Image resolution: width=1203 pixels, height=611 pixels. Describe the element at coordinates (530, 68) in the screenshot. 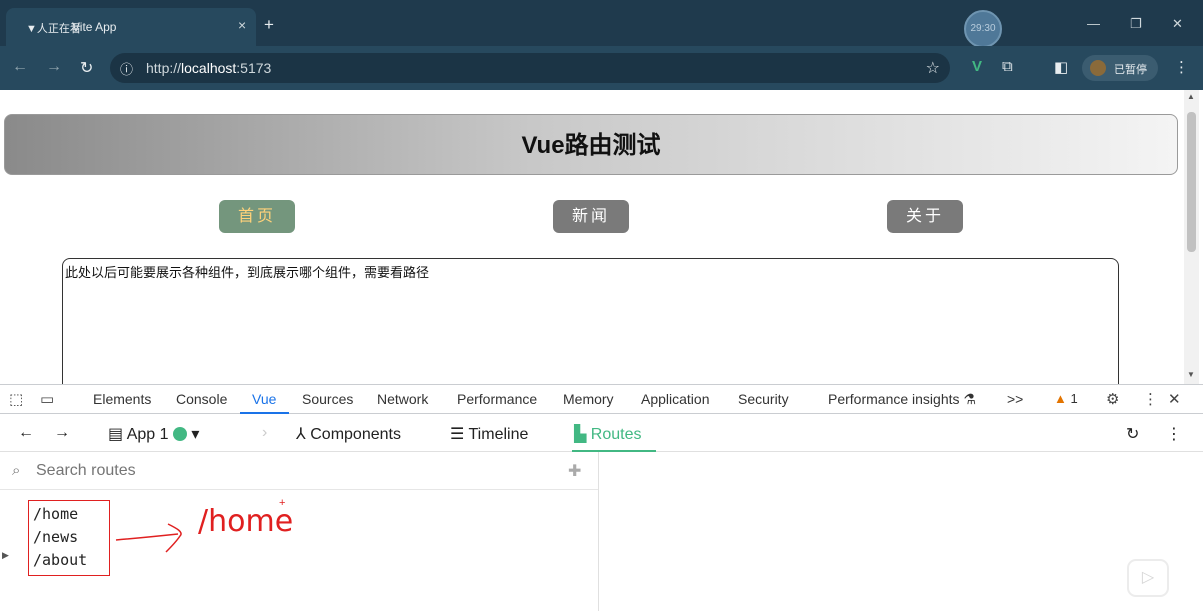

I see `url-field: ⓘ http://localhost:5173 ☆` at that location.